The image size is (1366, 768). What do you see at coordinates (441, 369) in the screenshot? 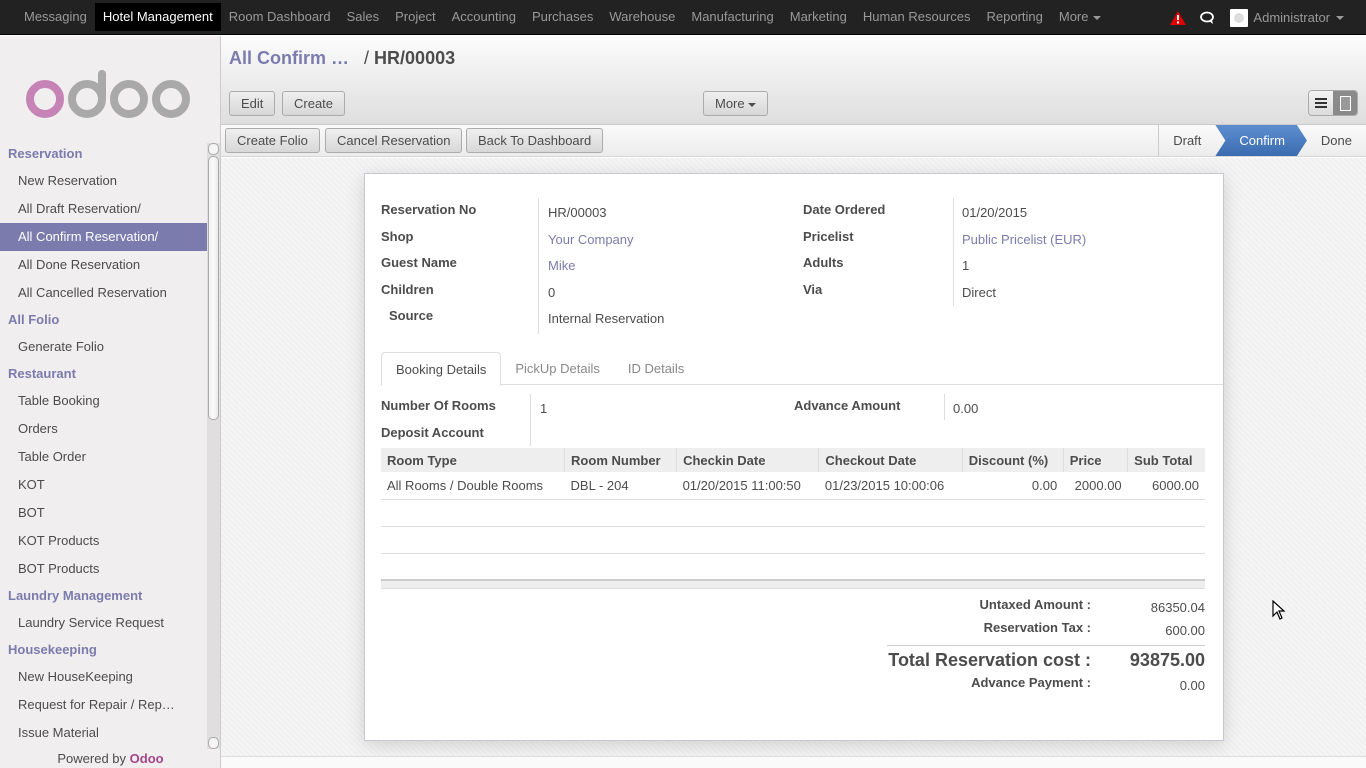
I see `tab-booking-details: Booking Details` at bounding box center [441, 369].